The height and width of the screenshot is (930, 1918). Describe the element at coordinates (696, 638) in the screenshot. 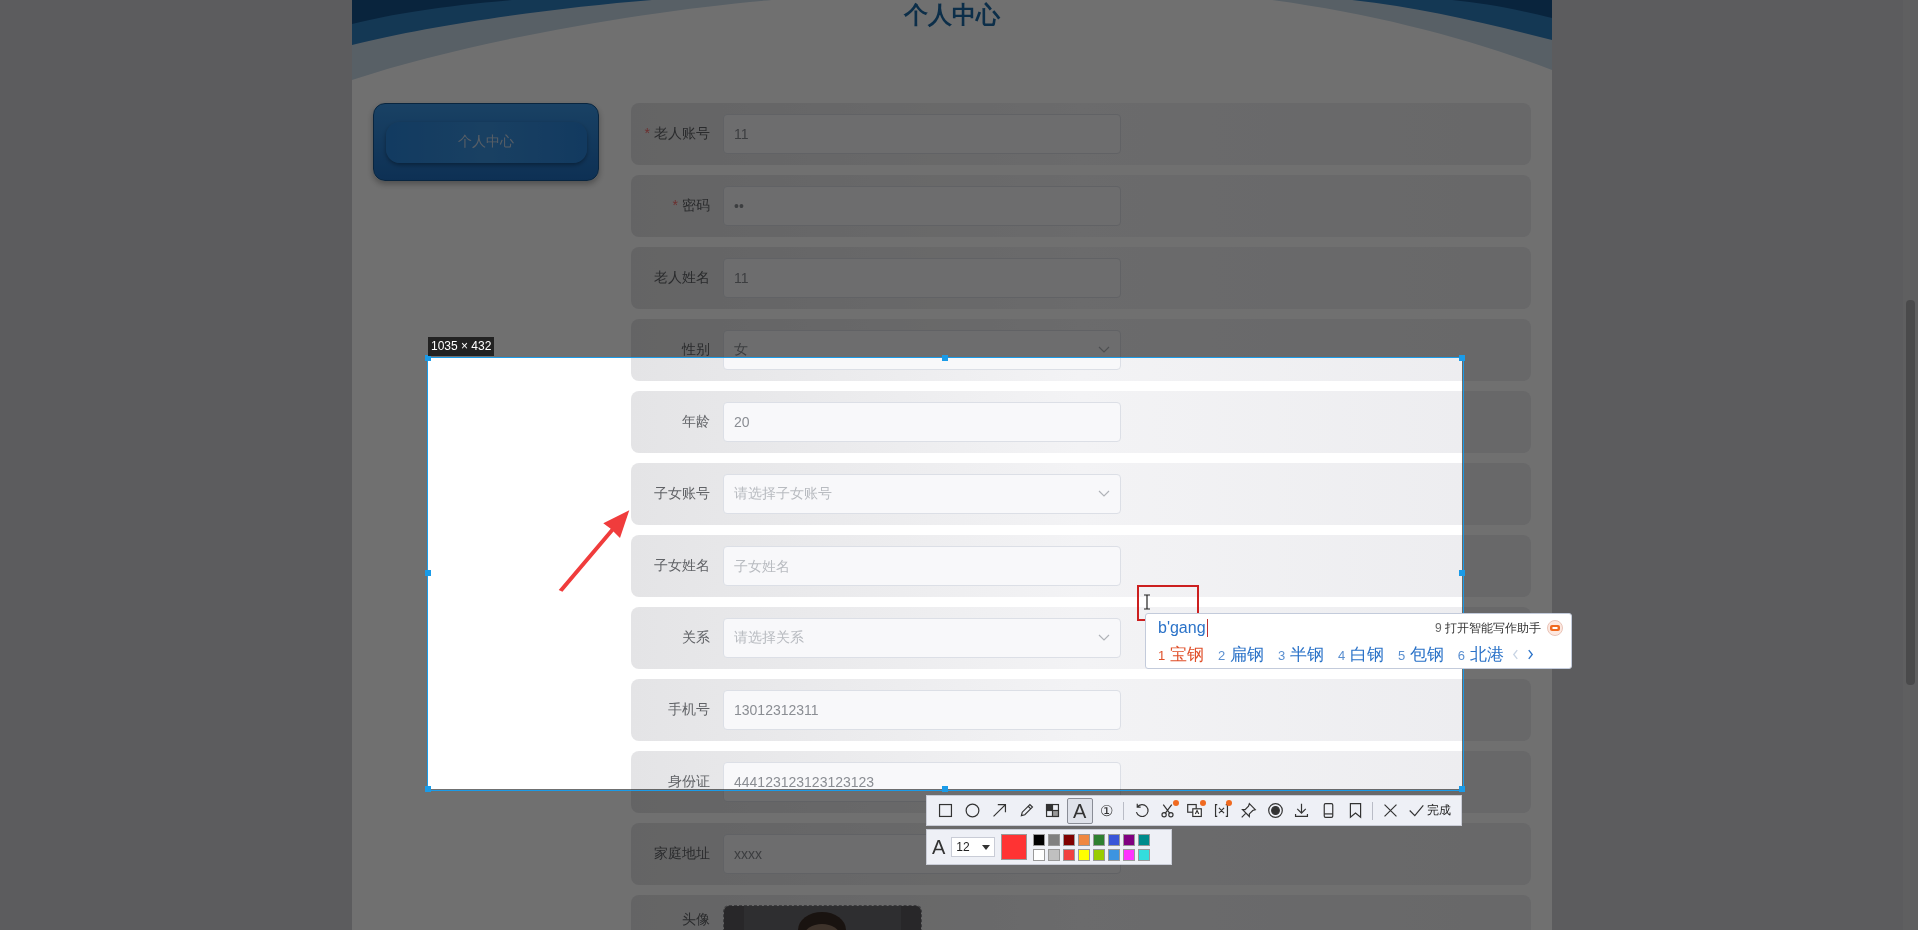

I see `field-label: 关系` at that location.